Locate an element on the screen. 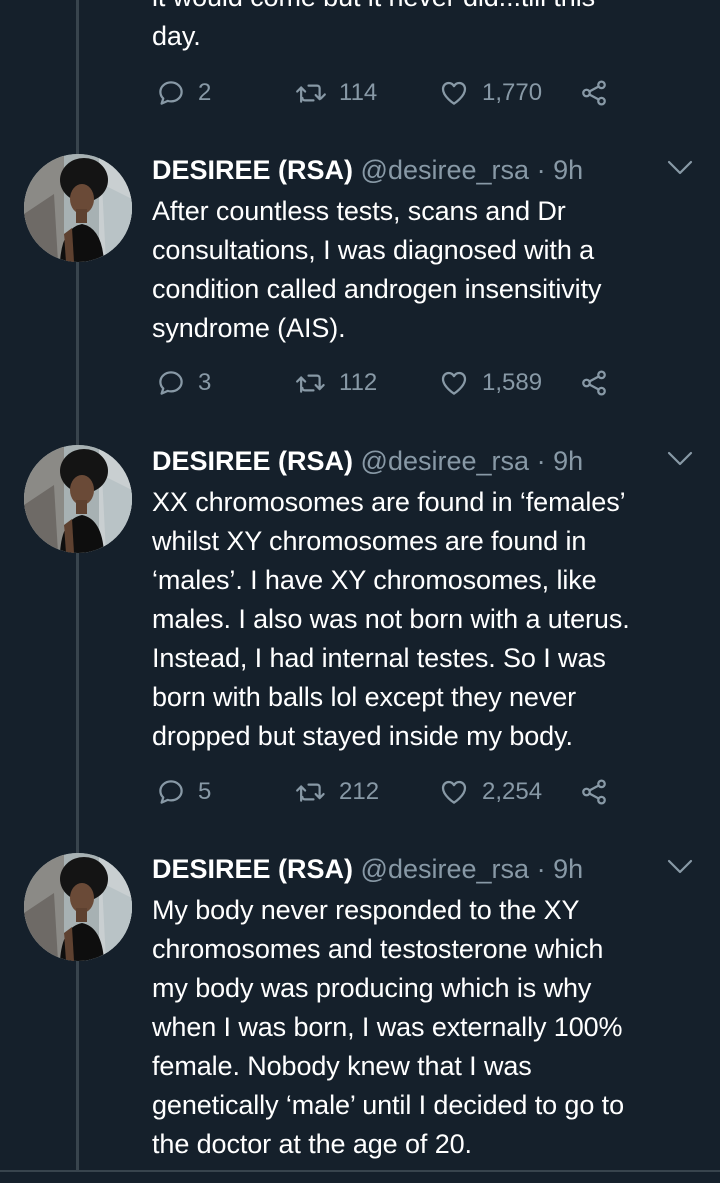 The height and width of the screenshot is (1183, 720). retweet-count: 212 is located at coordinates (359, 791).